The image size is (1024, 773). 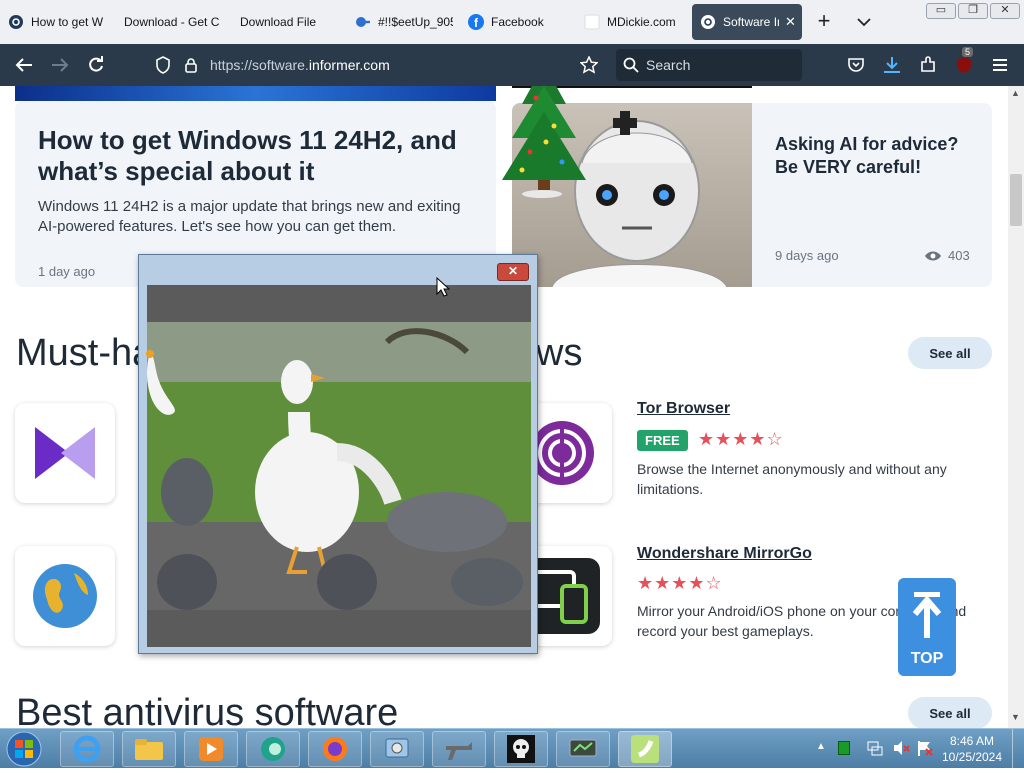 I want to click on link-icon, so click(x=363, y=22).